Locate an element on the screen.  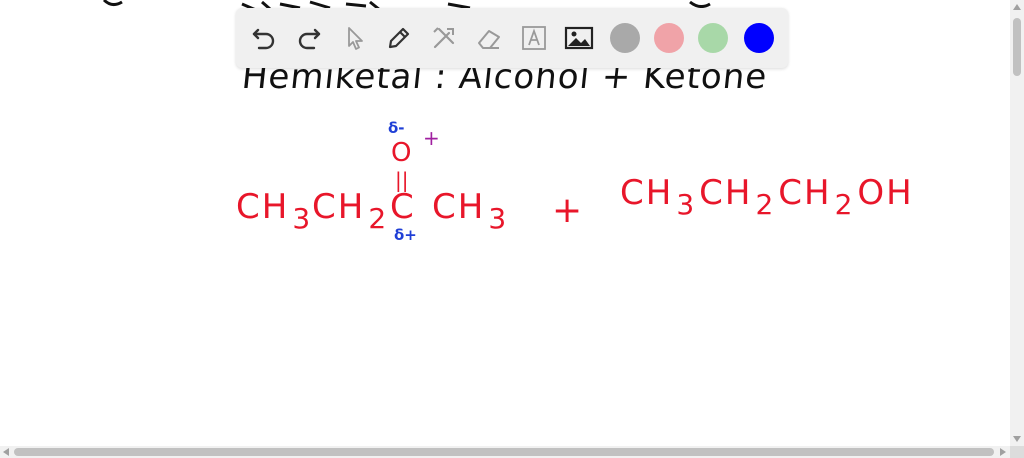
alcohol-propanol: CH 3CH 2CH 2OH is located at coordinates (767, 197).